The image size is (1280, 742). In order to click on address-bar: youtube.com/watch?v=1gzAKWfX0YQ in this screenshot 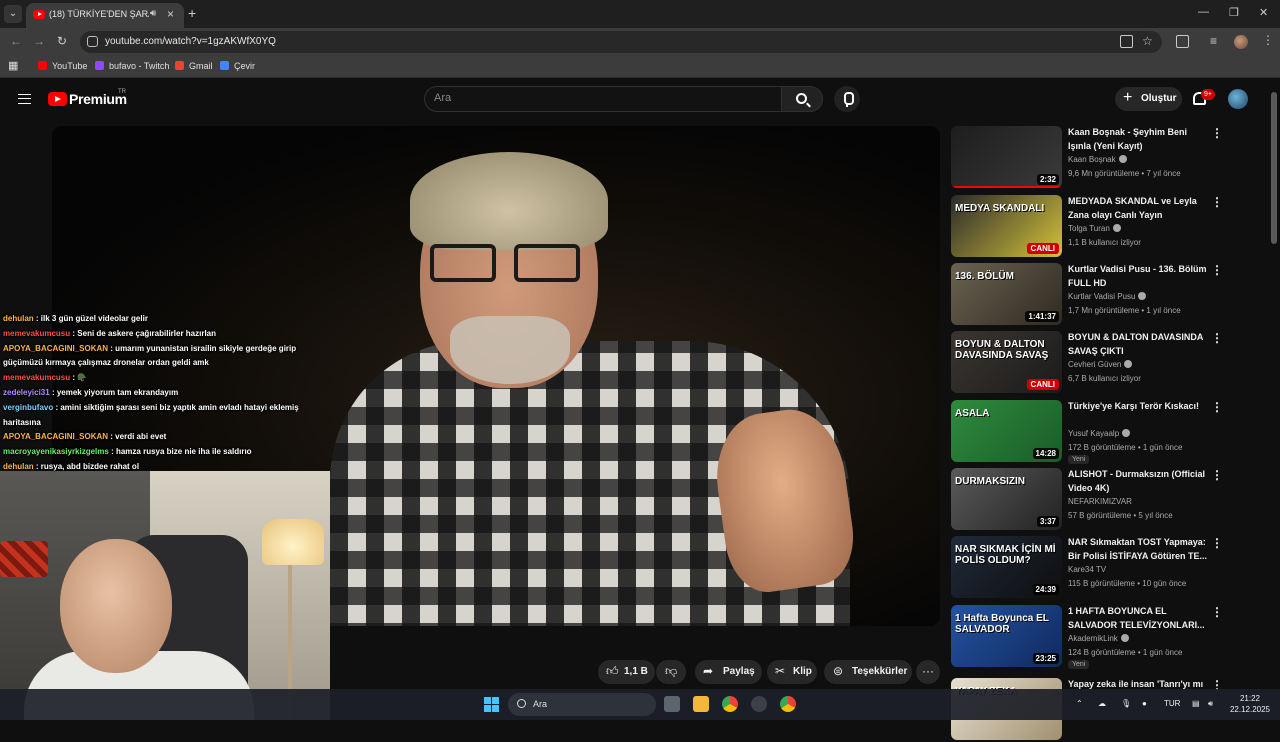, I will do `click(621, 42)`.